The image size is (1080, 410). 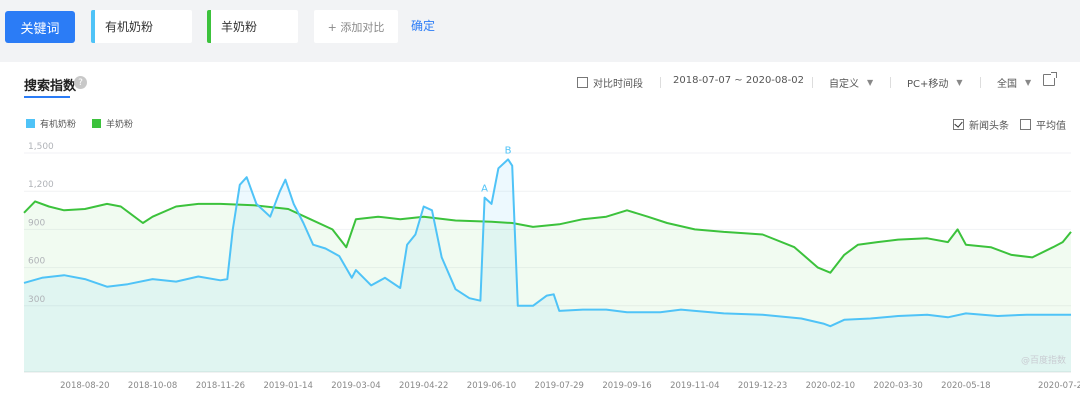 I want to click on watermark: @百度指数, so click(x=1043, y=360).